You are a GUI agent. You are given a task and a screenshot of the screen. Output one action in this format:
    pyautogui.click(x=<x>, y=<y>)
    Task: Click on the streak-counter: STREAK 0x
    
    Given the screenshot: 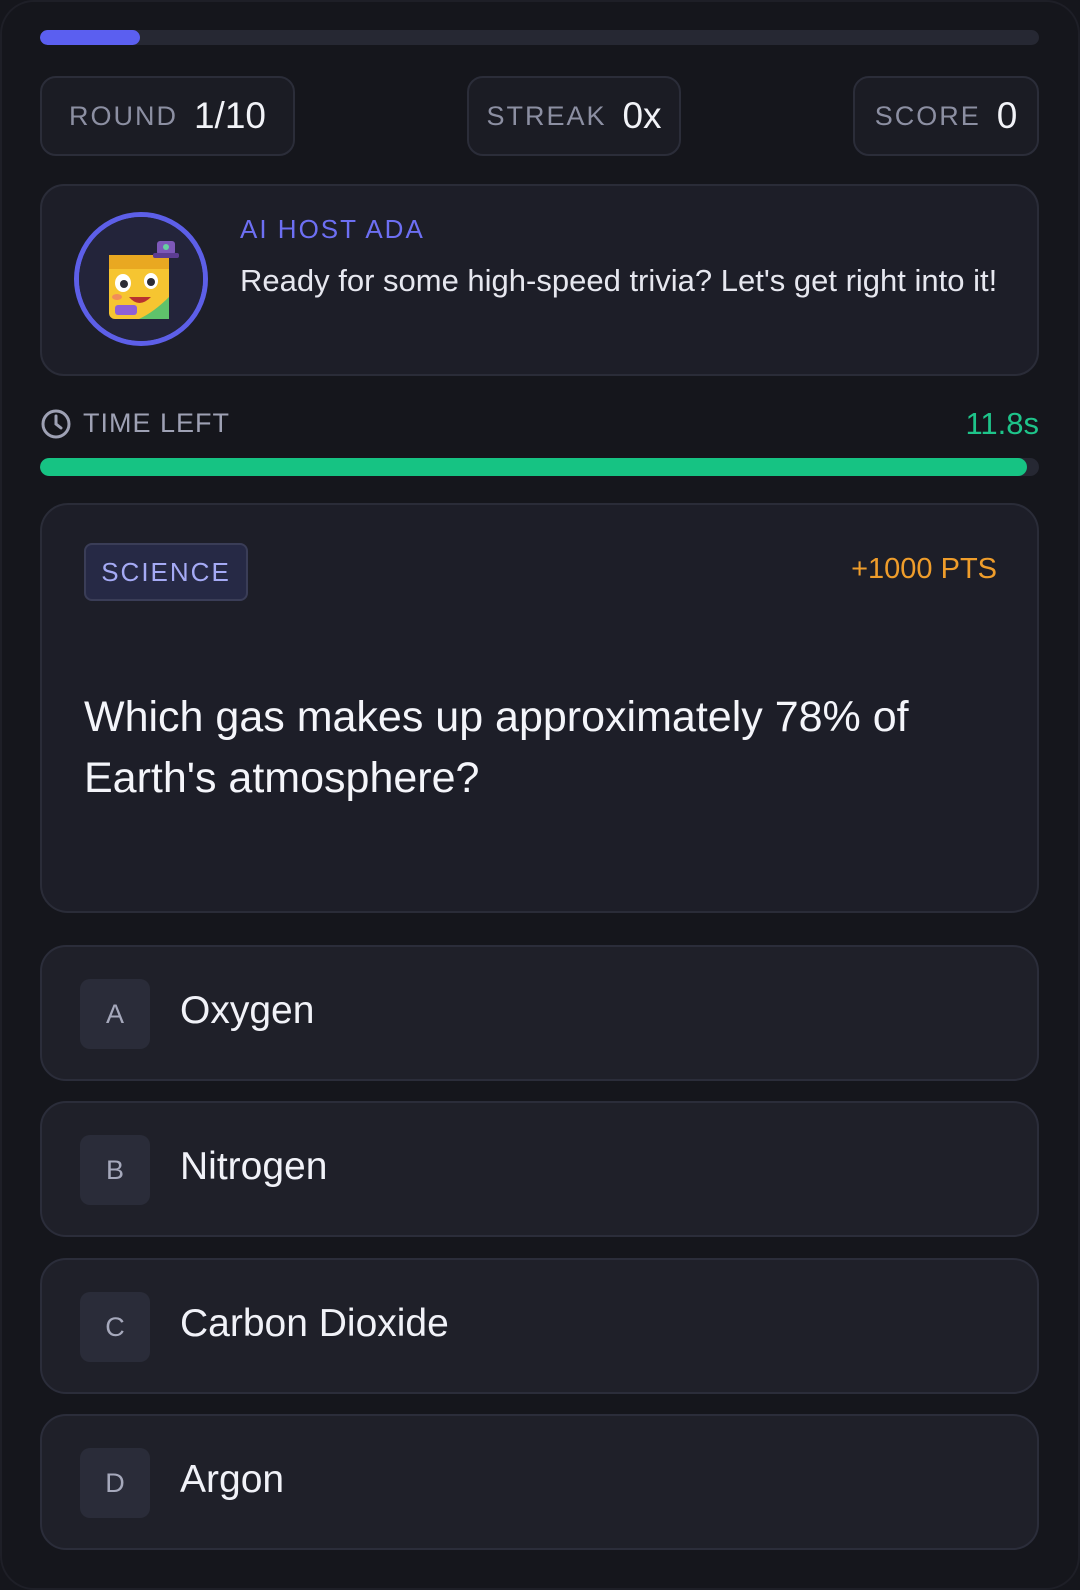 What is the action you would take?
    pyautogui.click(x=574, y=116)
    